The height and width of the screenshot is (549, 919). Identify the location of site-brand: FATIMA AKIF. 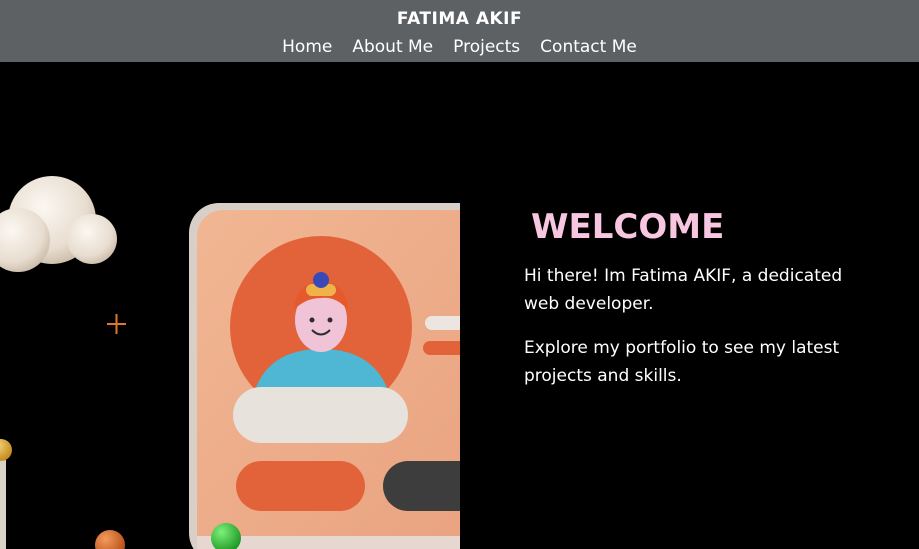
(459, 19).